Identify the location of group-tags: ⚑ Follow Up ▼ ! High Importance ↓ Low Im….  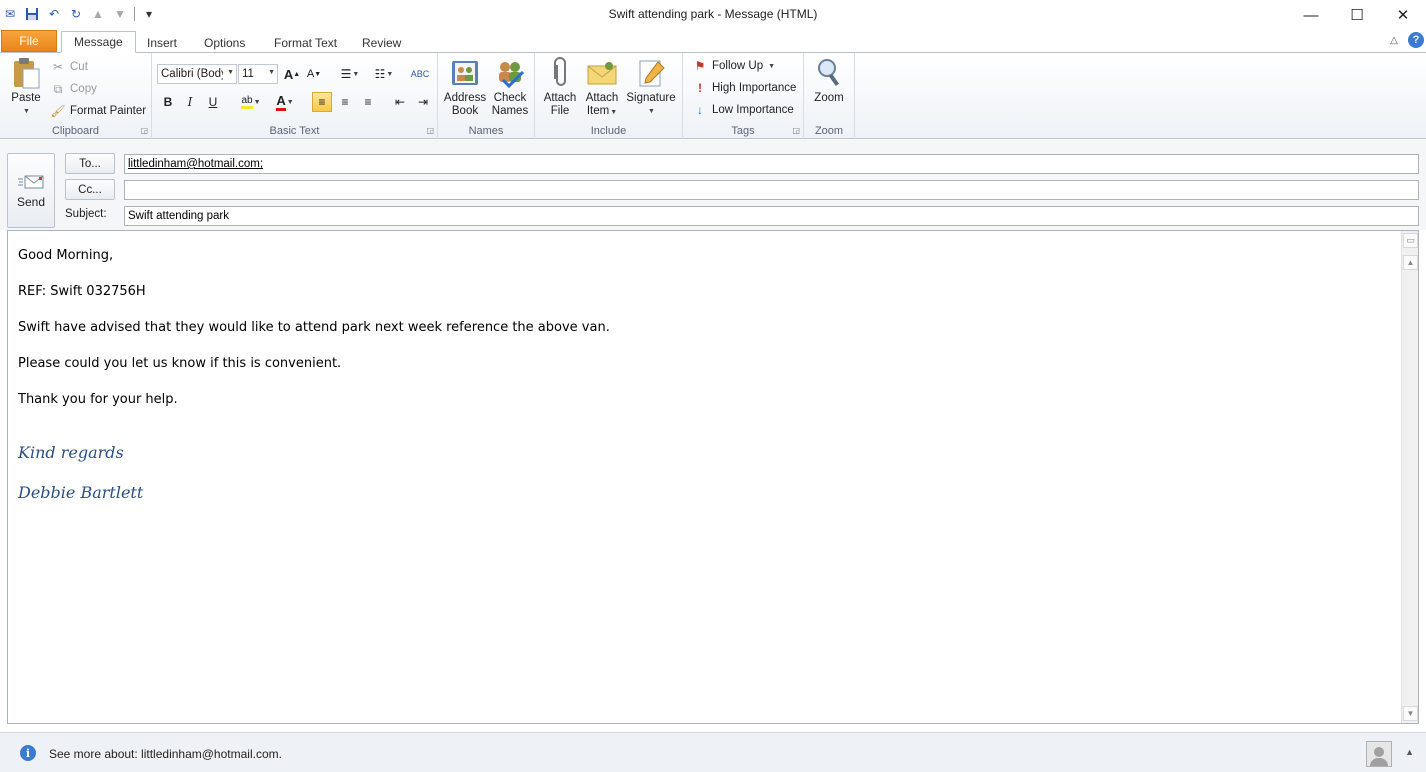
(743, 96).